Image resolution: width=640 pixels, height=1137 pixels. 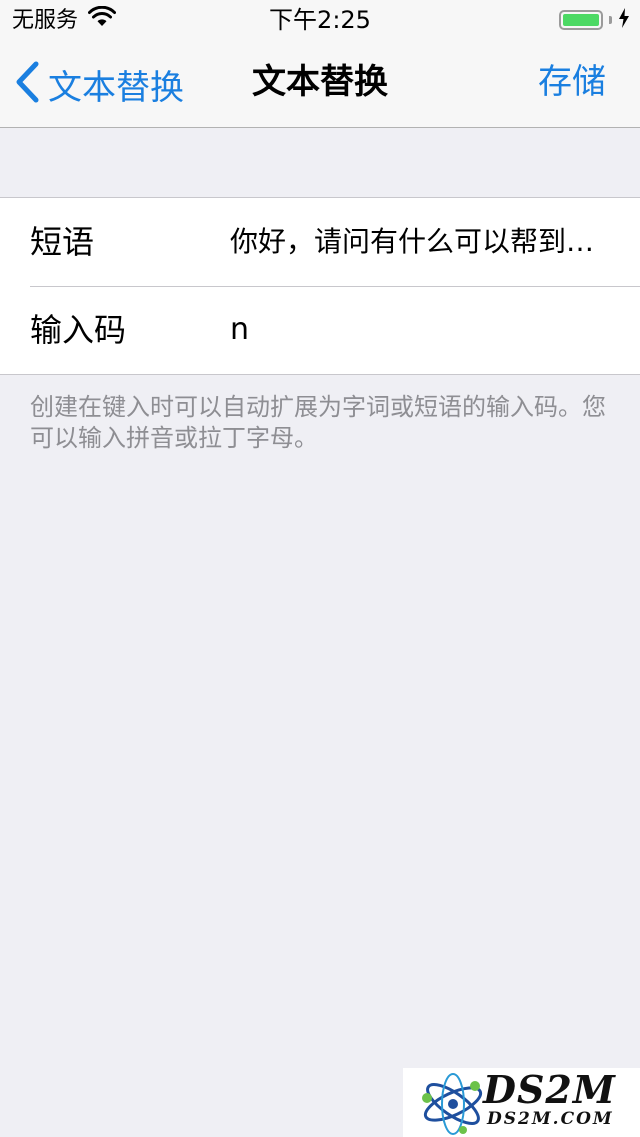 What do you see at coordinates (62, 242) in the screenshot?
I see `phrase-label: 短语` at bounding box center [62, 242].